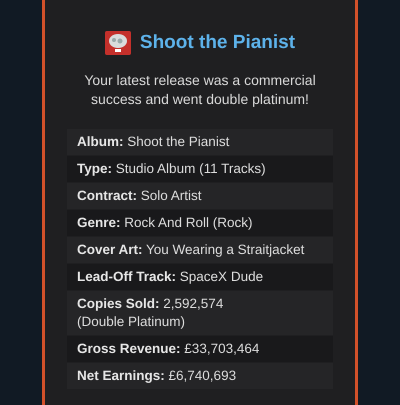  Describe the element at coordinates (172, 169) in the screenshot. I see `detail-text: Type: Studio Album (11 Tracks)` at that location.